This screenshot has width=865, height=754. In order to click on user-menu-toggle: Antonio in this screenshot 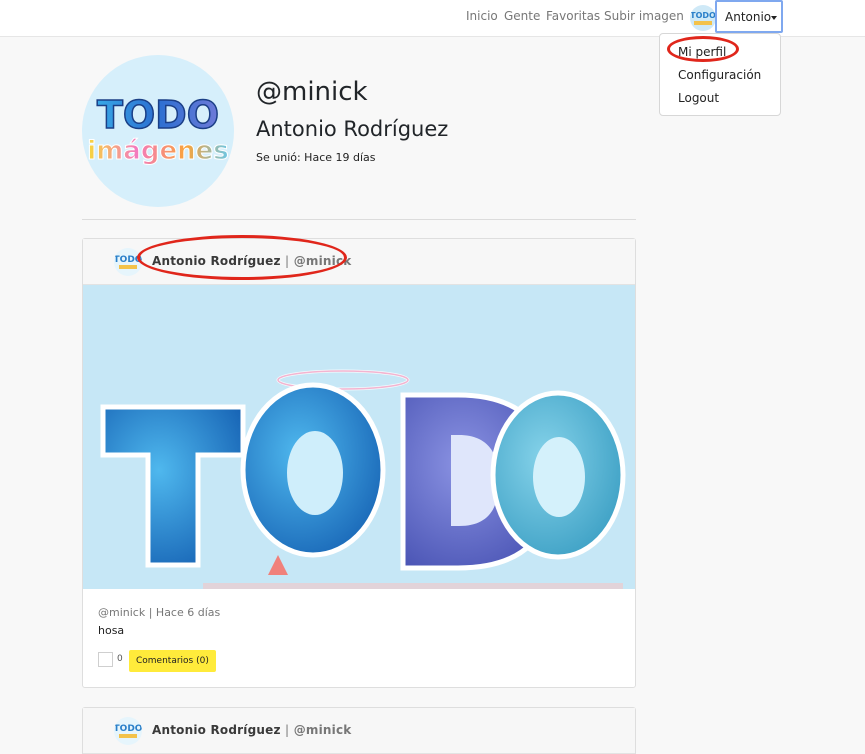, I will do `click(749, 16)`.